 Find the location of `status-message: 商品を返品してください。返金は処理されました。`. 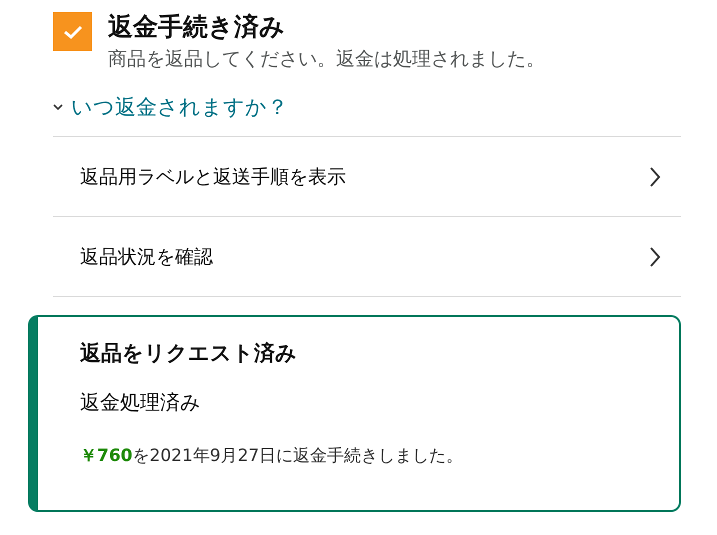

status-message: 商品を返品してください。返金は処理されました。 is located at coordinates (326, 59).